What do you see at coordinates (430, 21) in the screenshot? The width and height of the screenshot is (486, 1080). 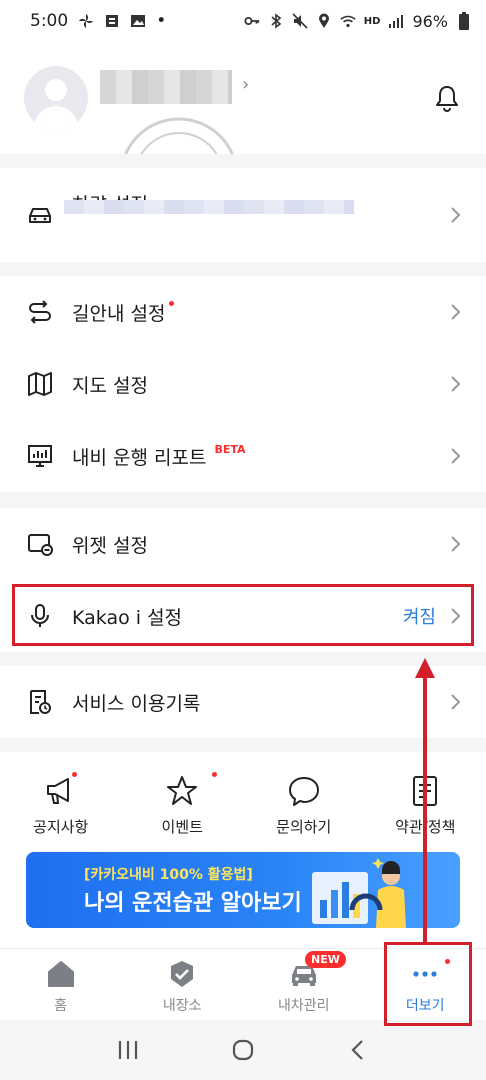 I see `battery-percent: 96%` at bounding box center [430, 21].